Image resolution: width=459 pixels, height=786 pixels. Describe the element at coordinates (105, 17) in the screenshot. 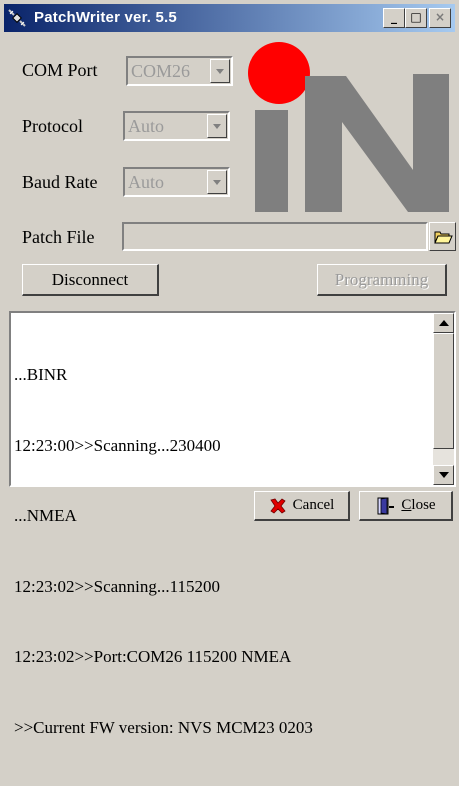

I see `window-title: PatchWriter ver. 5.5` at that location.